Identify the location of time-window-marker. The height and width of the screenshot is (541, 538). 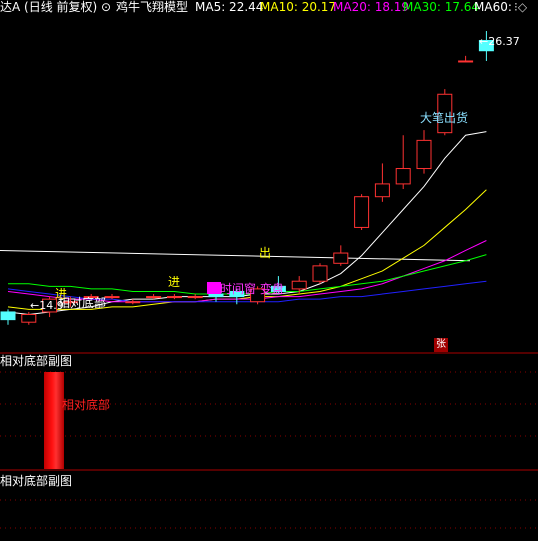
(214, 288).